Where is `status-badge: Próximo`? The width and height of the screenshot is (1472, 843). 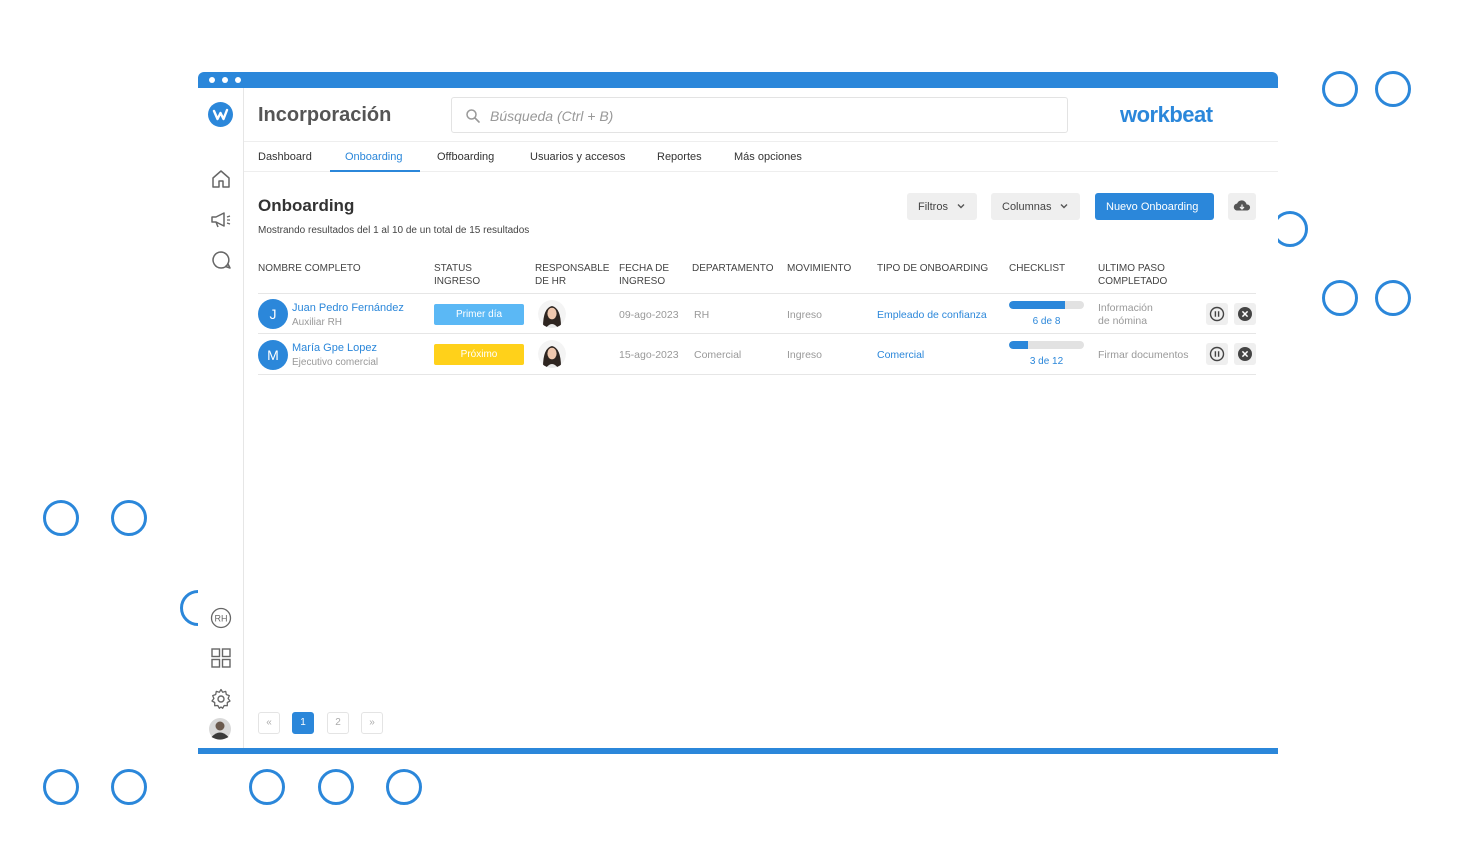 status-badge: Próximo is located at coordinates (479, 354).